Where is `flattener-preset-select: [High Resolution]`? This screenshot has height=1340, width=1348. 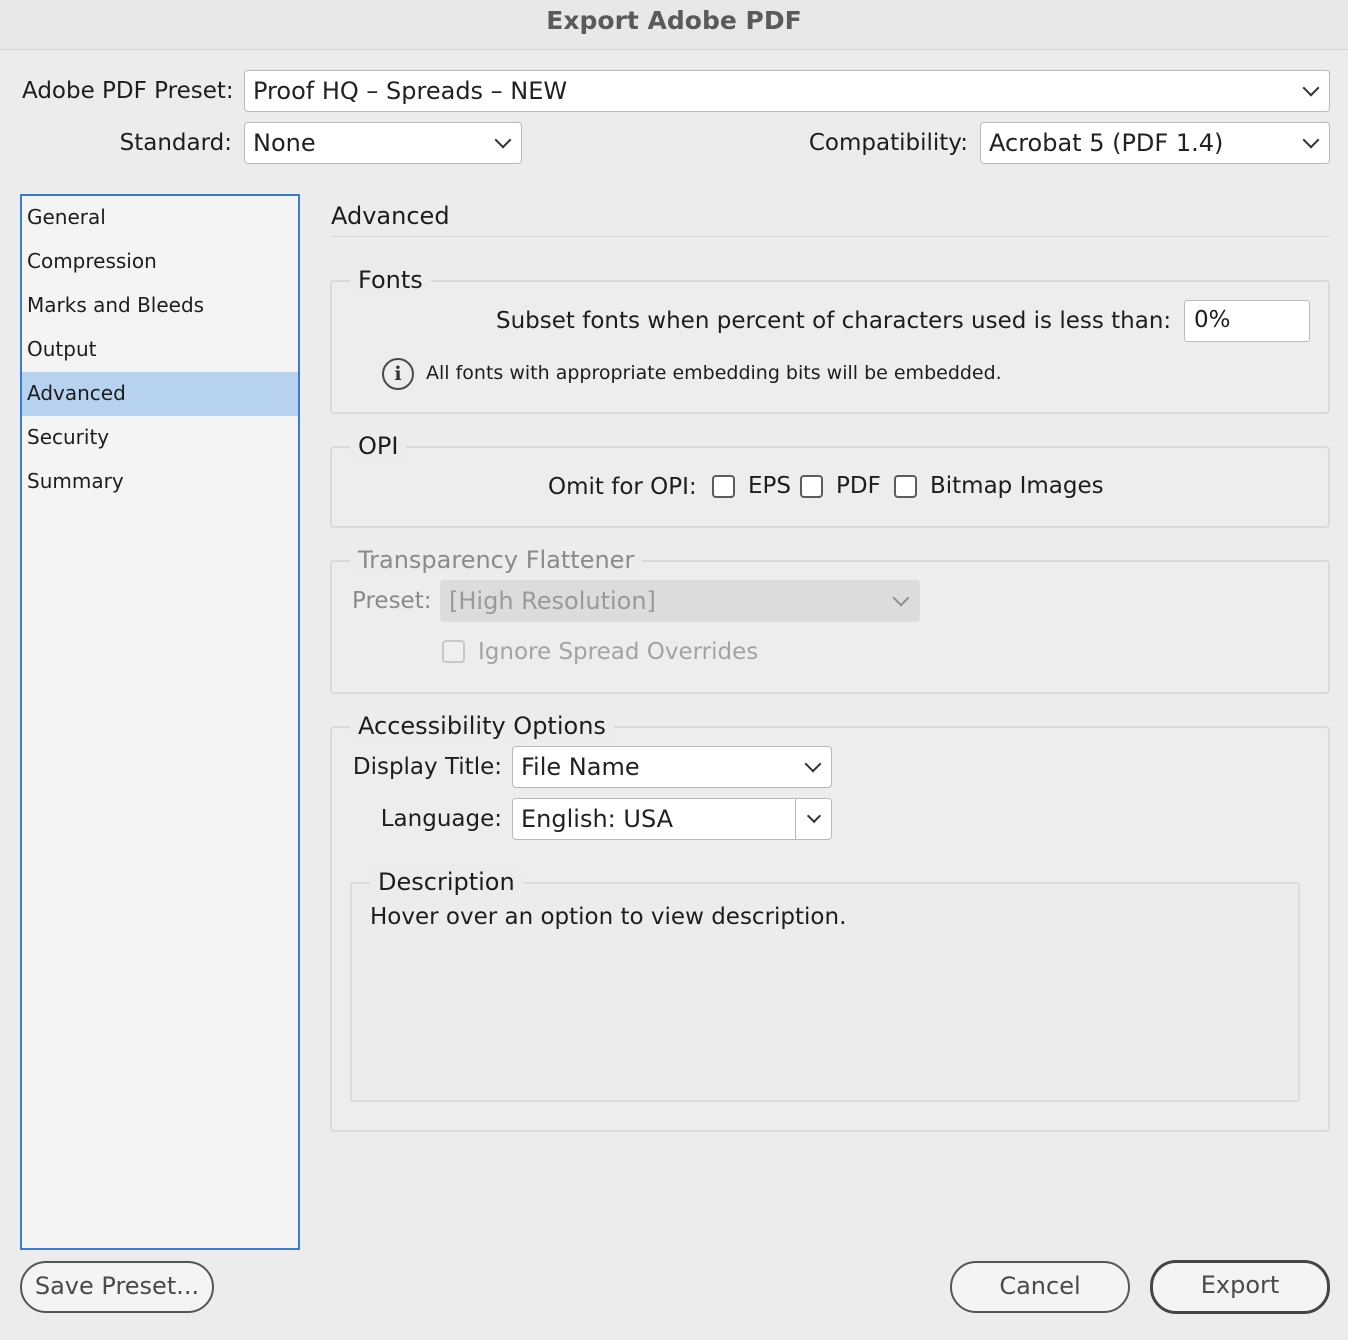 flattener-preset-select: [High Resolution] is located at coordinates (680, 601).